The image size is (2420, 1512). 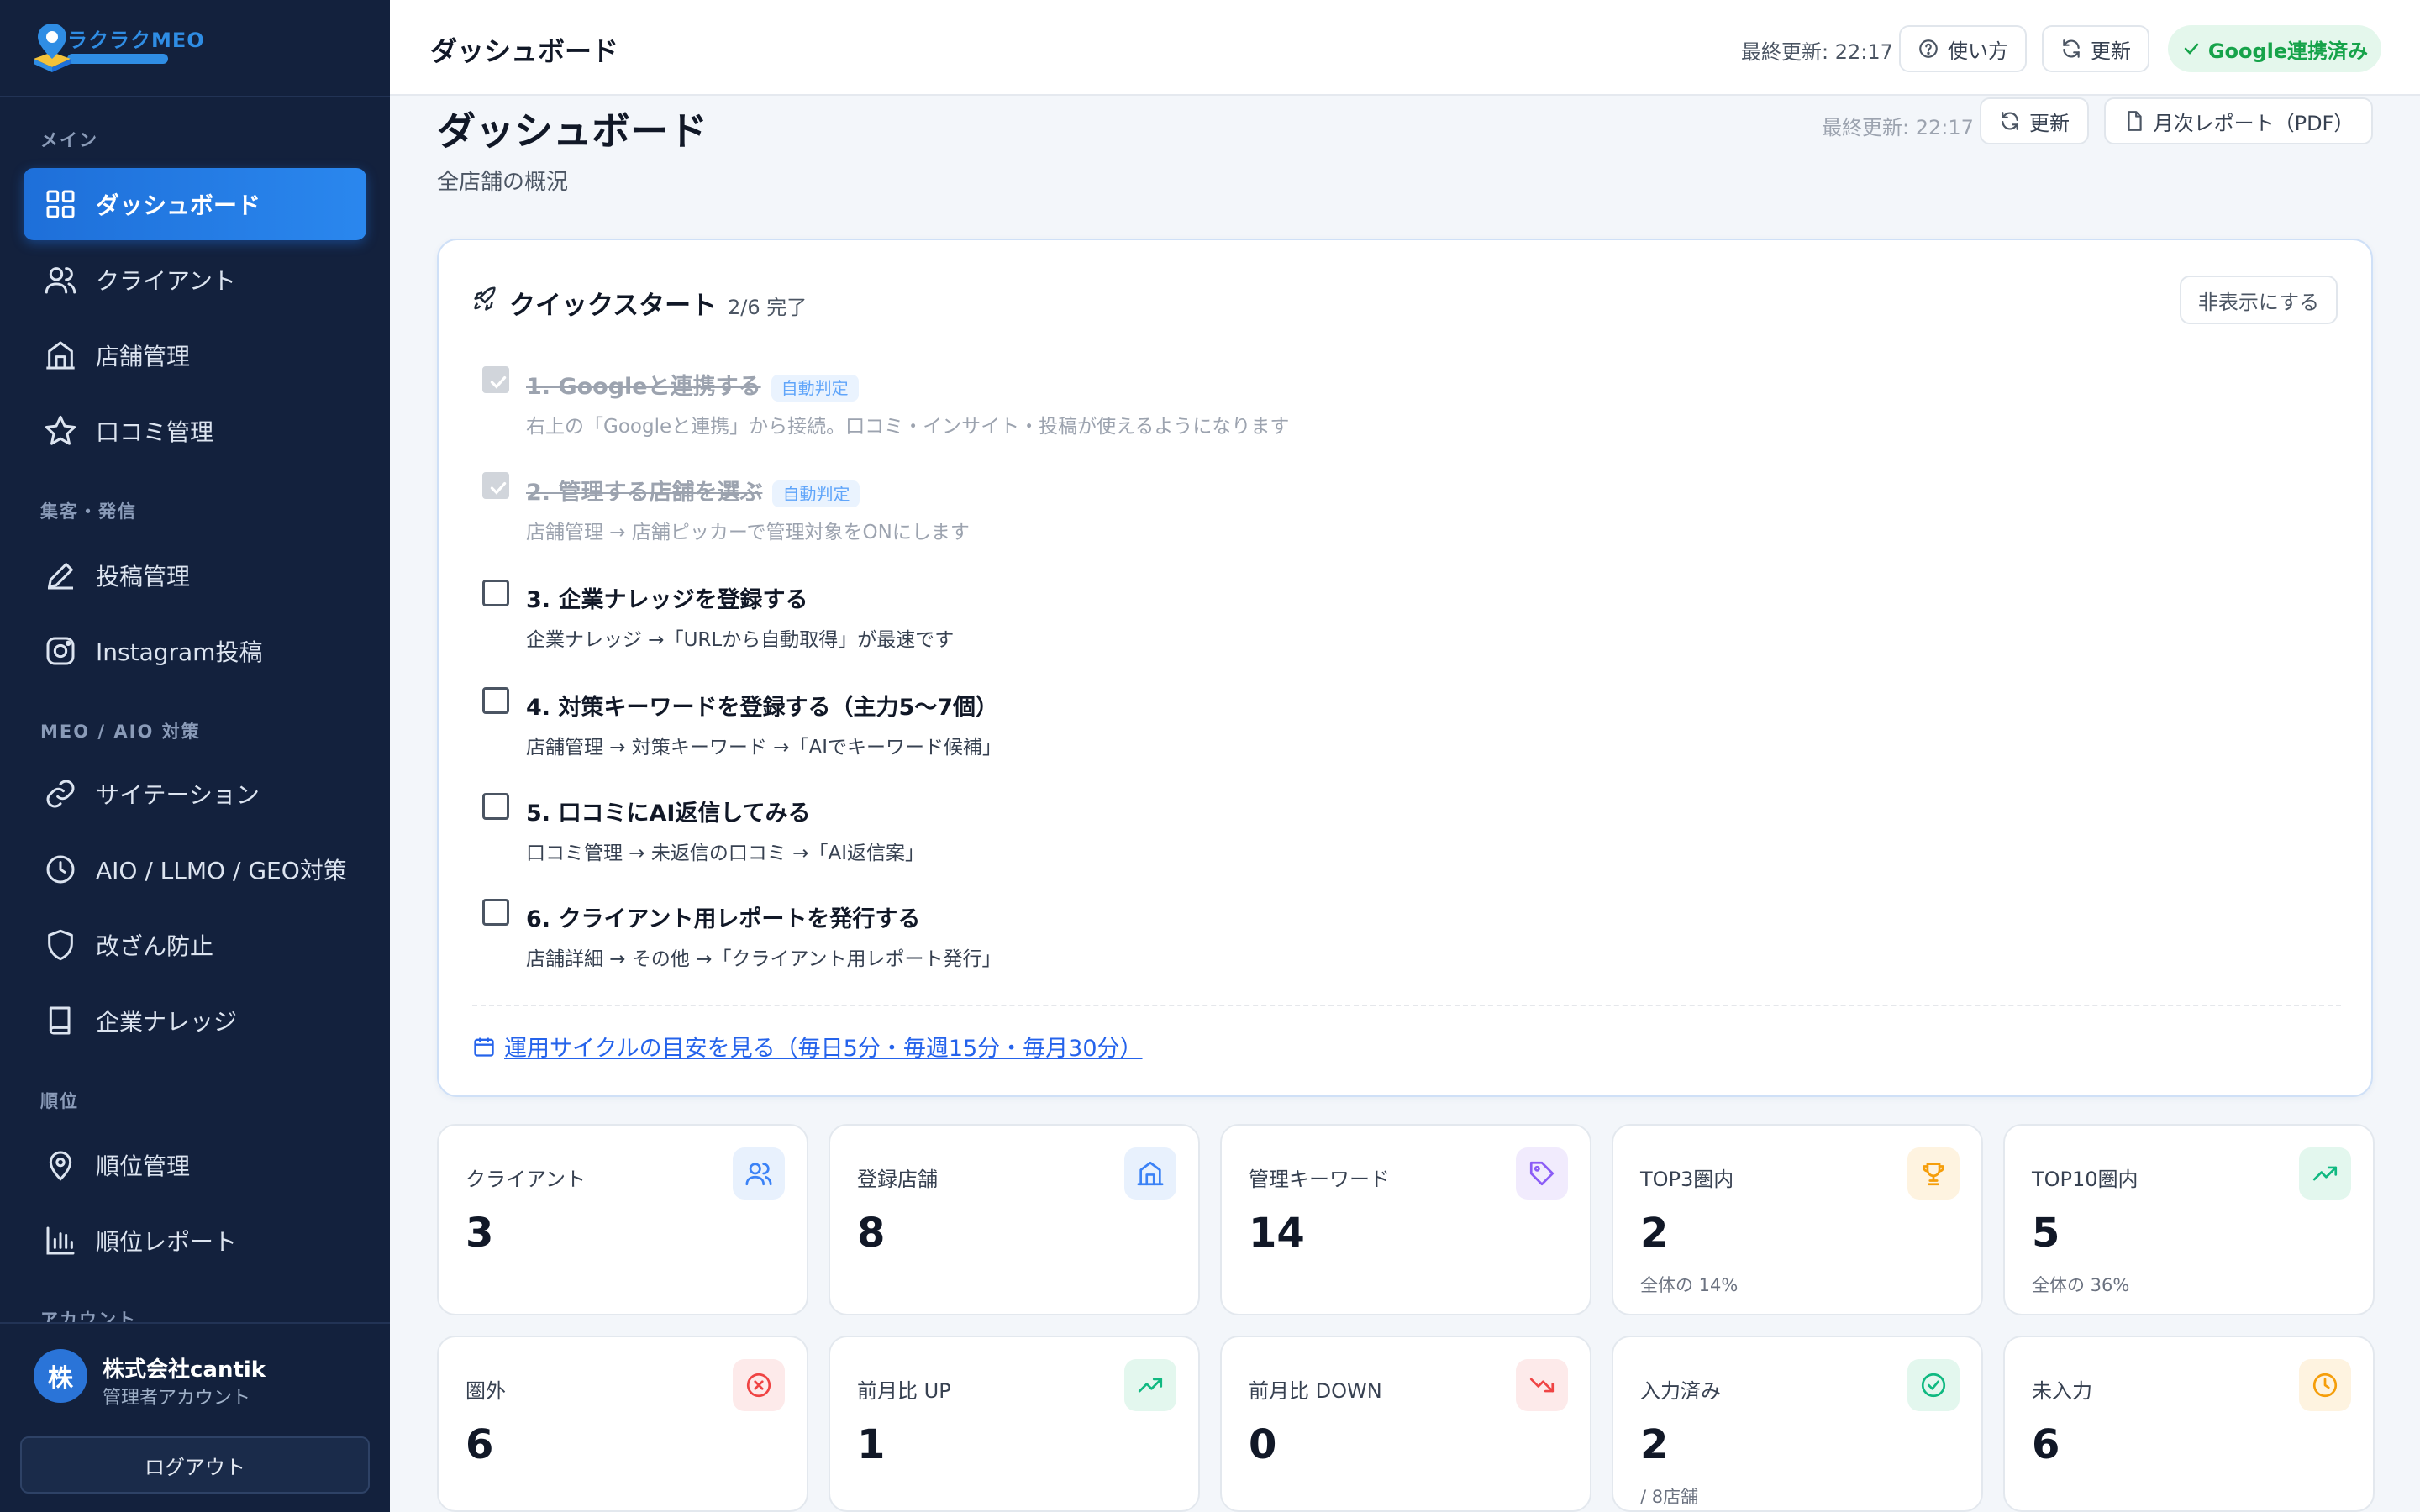 What do you see at coordinates (1689, 1285) in the screenshot?
I see `stat-subtext: 全体の 14%` at bounding box center [1689, 1285].